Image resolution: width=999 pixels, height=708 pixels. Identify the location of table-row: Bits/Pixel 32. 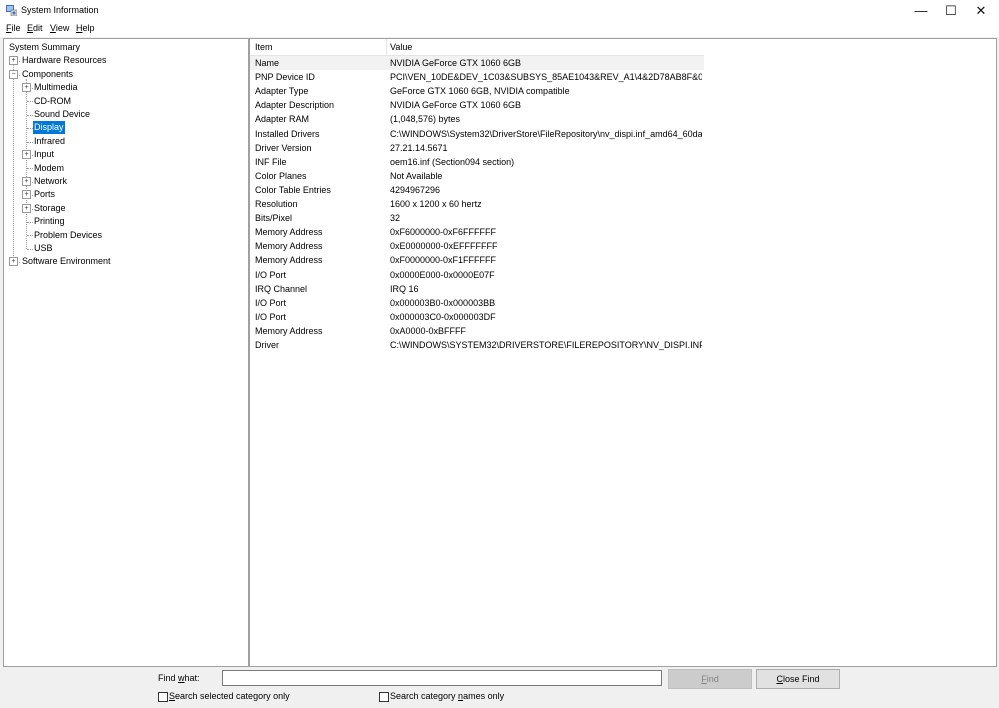
(477, 218).